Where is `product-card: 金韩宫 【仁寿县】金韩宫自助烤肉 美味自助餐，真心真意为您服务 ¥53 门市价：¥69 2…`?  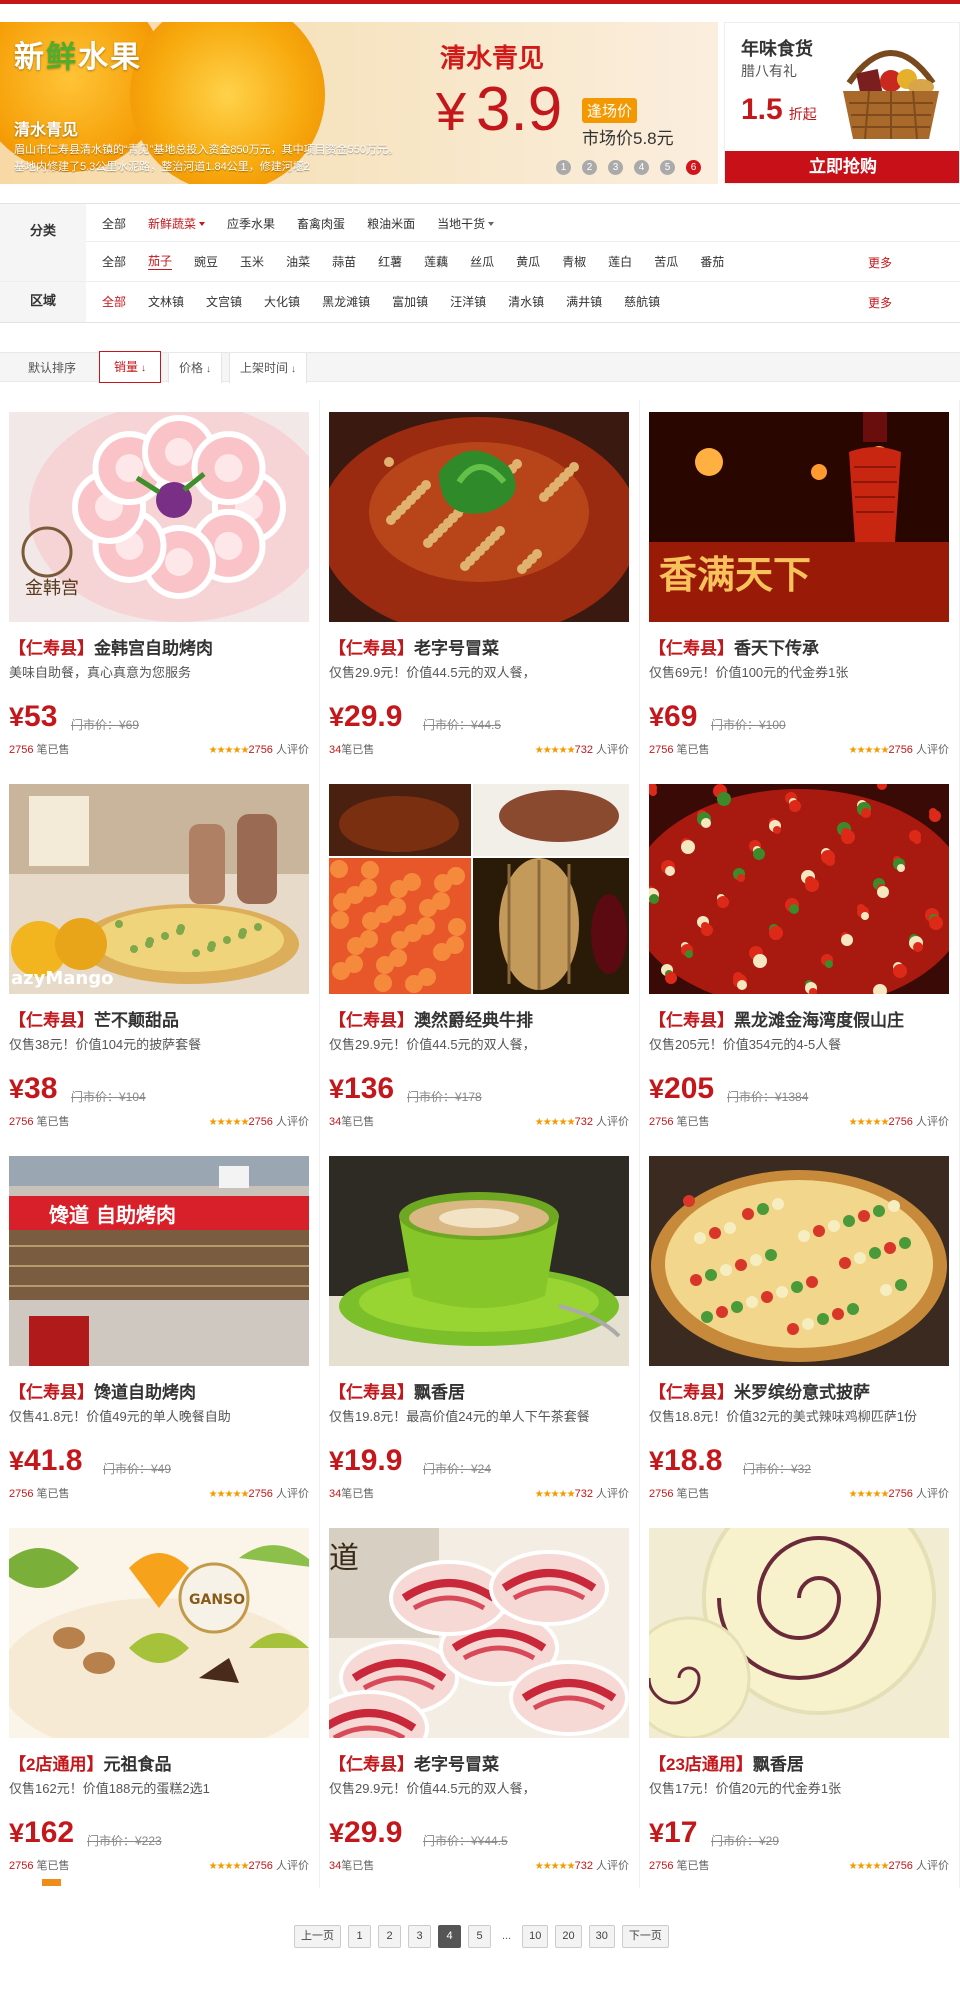
product-card: 金韩宫 【仁寿县】金韩宫自助烤肉 美味自助餐，真心真意为您服务 ¥53 门市价：¥69 2… is located at coordinates (160, 586).